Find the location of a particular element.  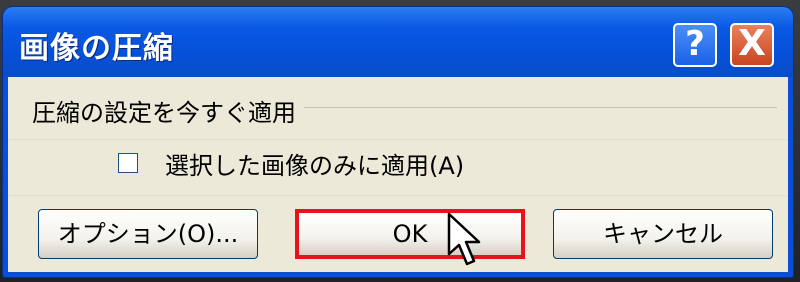

help-icon: ? is located at coordinates (695, 44).